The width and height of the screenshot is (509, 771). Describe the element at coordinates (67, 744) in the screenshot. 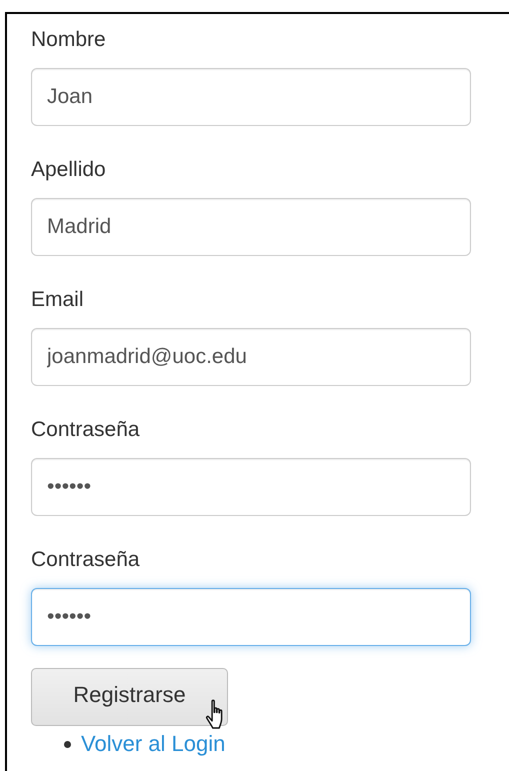

I see `bullet-icon` at that location.